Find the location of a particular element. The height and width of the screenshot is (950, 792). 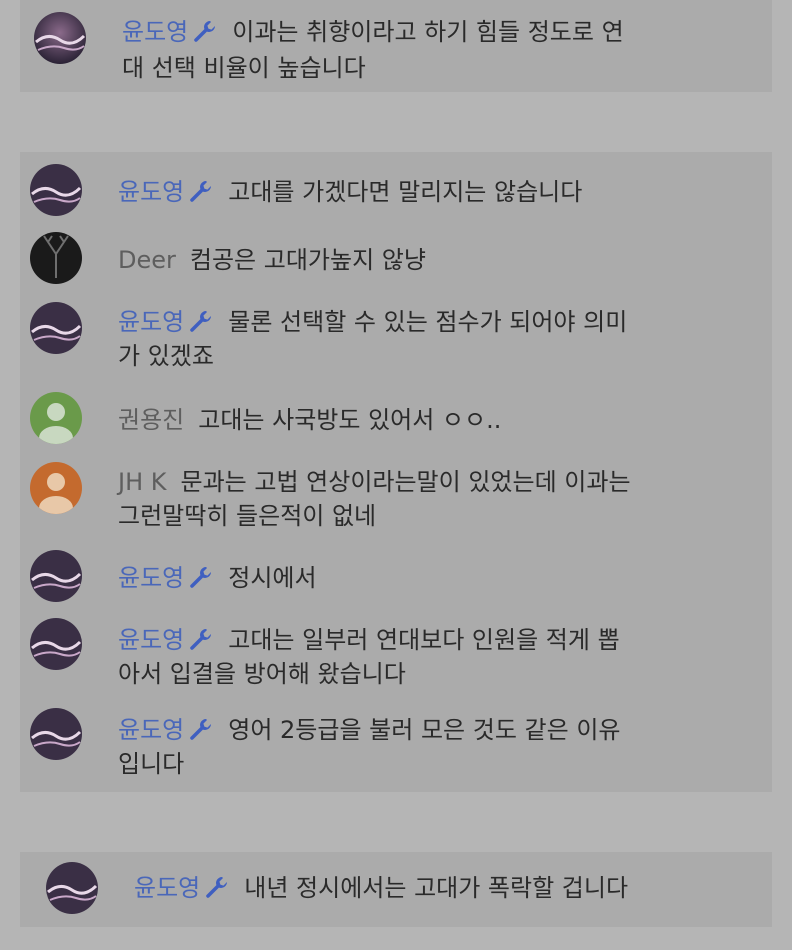

message-line-2: 아서 입결을 방어해 왔습니다 is located at coordinates (262, 674).